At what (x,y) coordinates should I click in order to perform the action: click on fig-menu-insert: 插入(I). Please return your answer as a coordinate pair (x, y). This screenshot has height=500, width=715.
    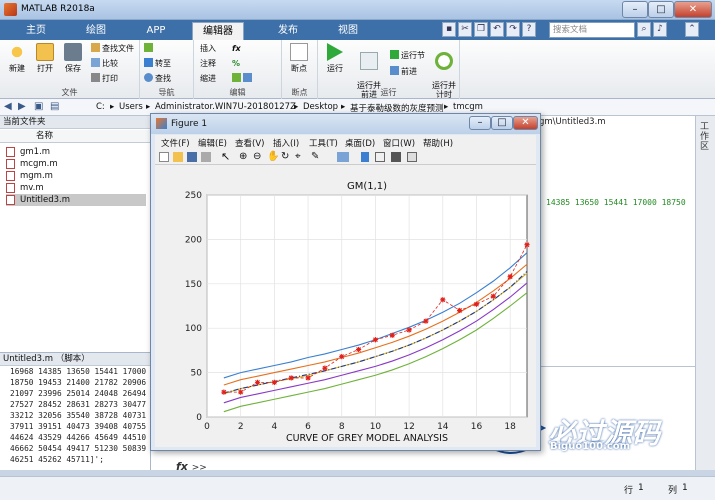
    Looking at the image, I should click on (286, 143).